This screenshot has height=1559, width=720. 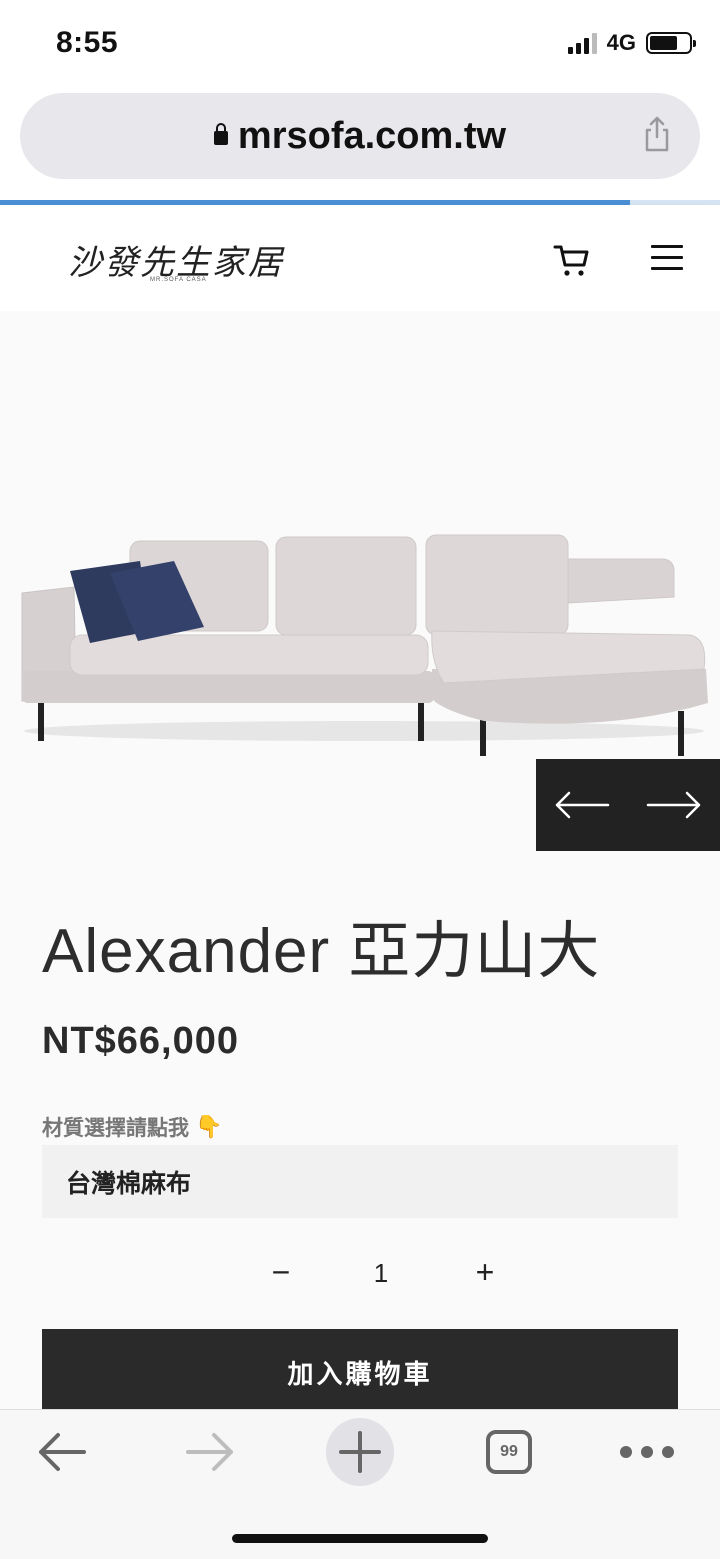 What do you see at coordinates (360, 1538) in the screenshot?
I see `home-indicator` at bounding box center [360, 1538].